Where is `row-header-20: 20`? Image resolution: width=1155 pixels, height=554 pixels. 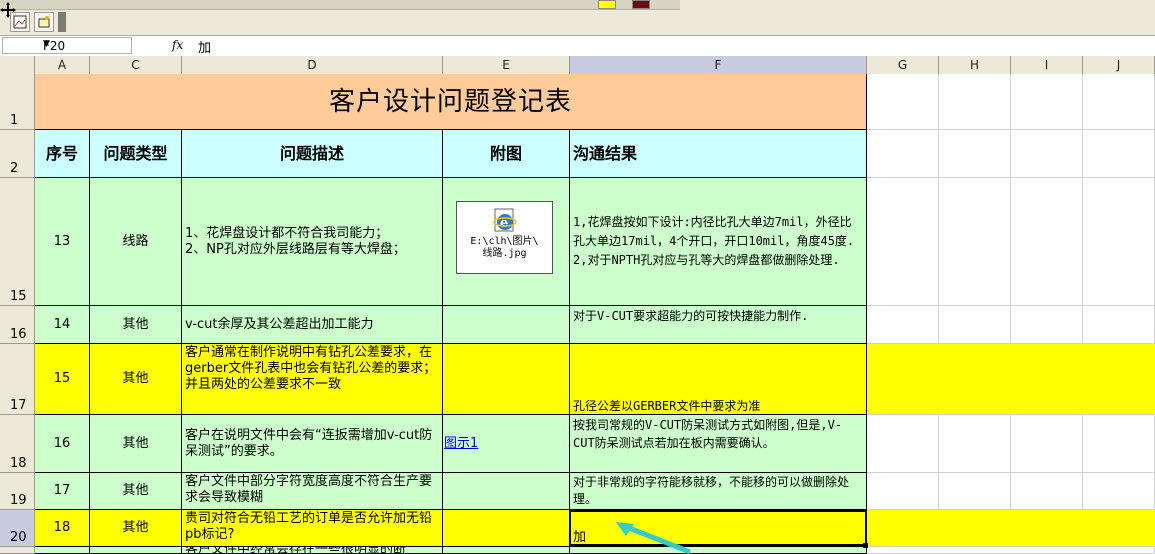 row-header-20: 20 is located at coordinates (17, 528).